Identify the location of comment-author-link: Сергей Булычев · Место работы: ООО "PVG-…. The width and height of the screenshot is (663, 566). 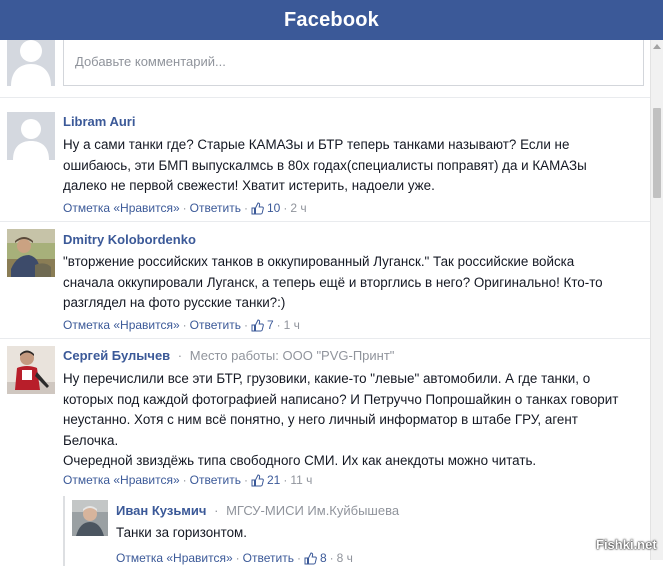
(228, 355).